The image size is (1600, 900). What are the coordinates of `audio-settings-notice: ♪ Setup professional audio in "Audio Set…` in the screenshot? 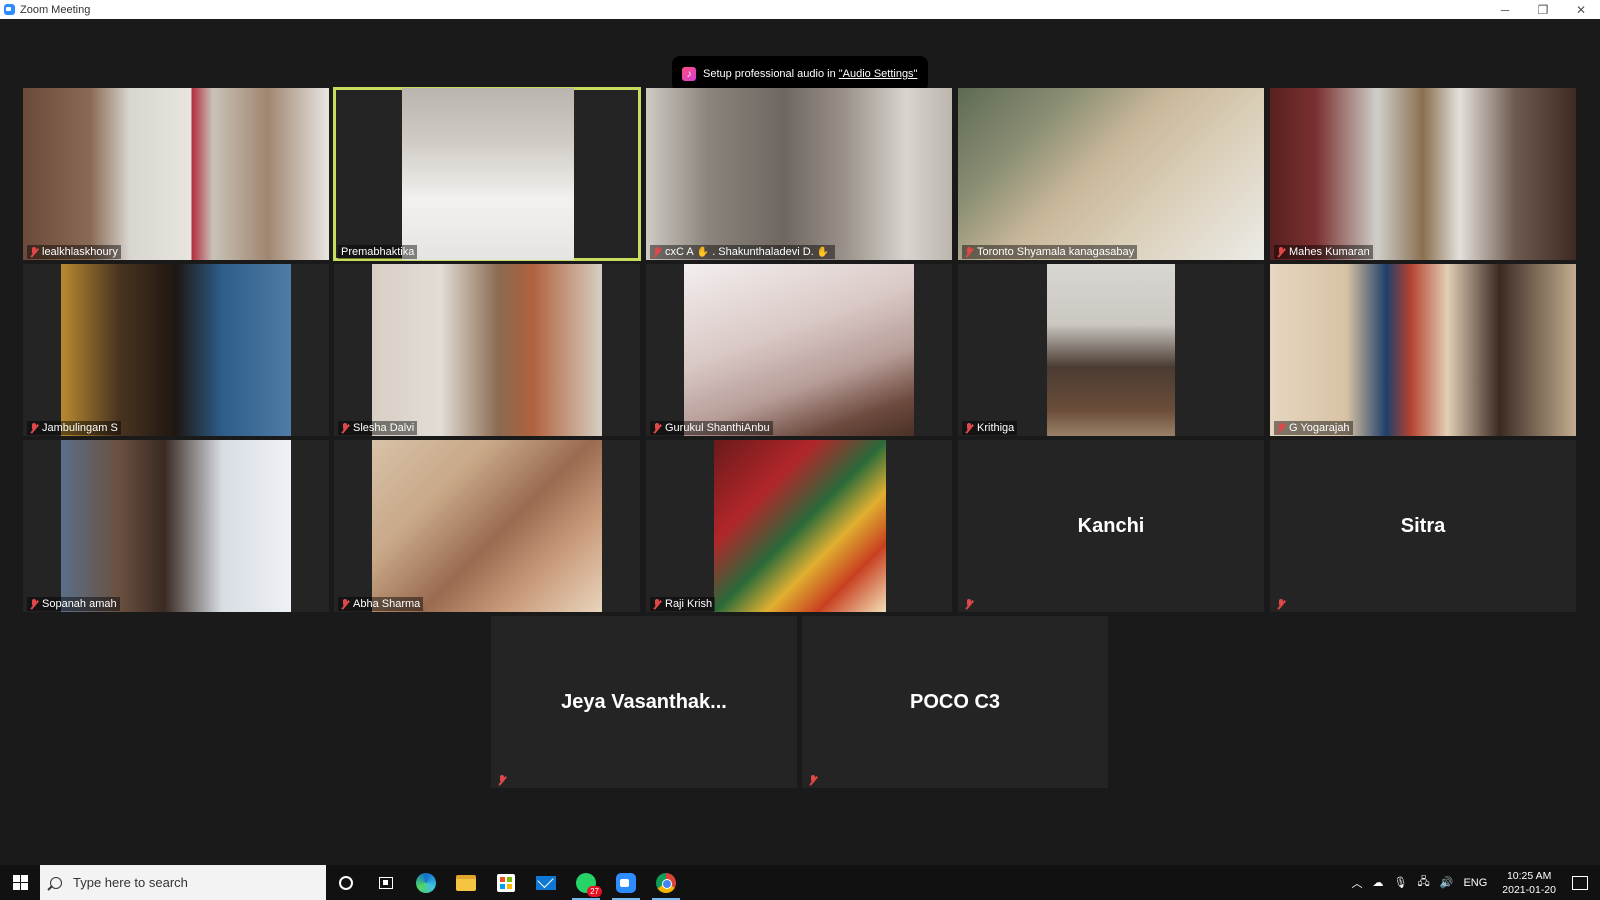 It's located at (800, 74).